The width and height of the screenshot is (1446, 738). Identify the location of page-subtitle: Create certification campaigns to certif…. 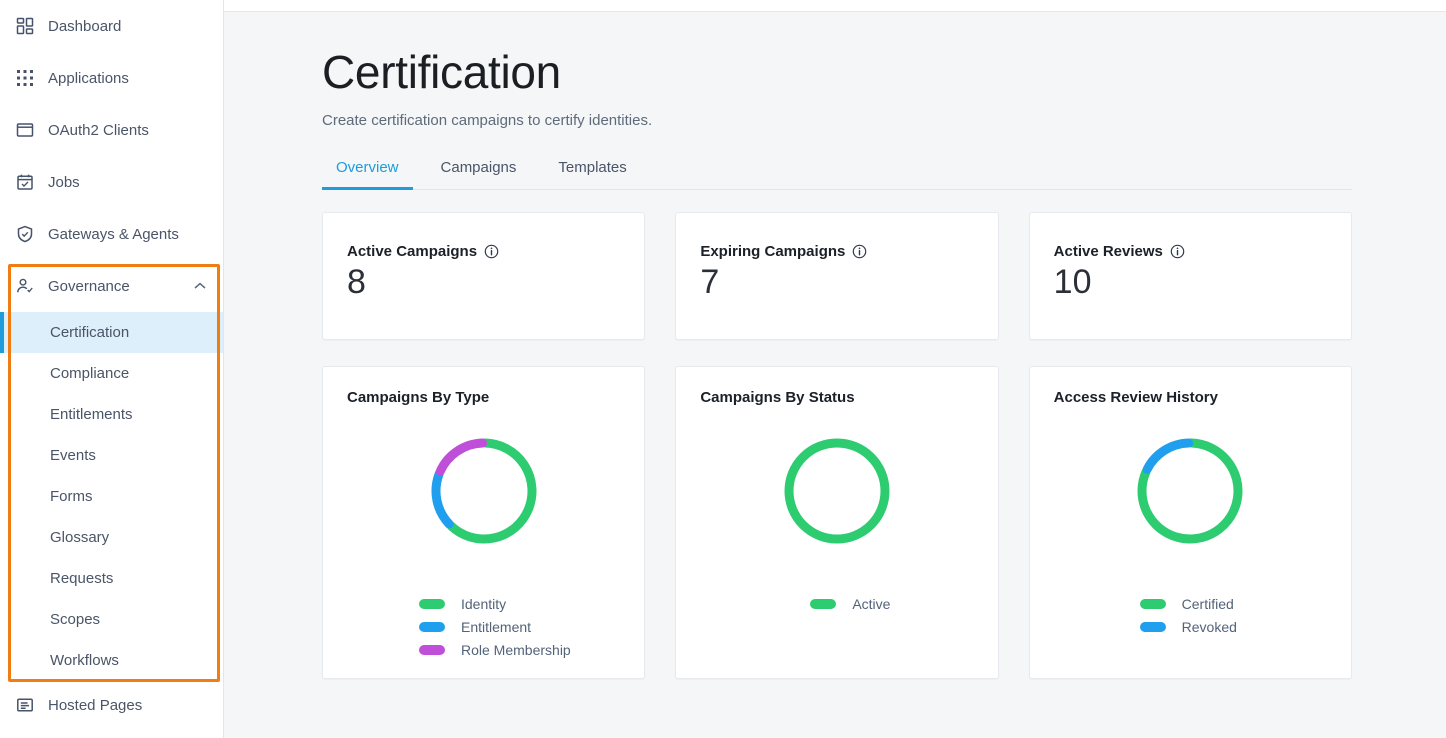
(487, 121).